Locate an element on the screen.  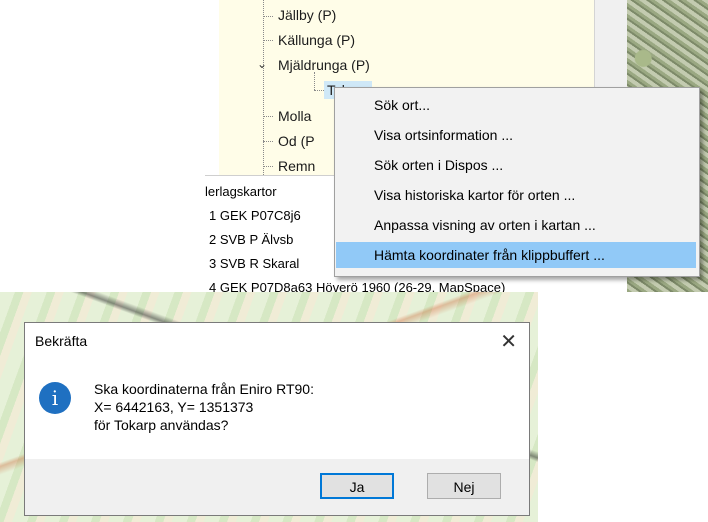
chevron-down-icon: ⌄ is located at coordinates (262, 64).